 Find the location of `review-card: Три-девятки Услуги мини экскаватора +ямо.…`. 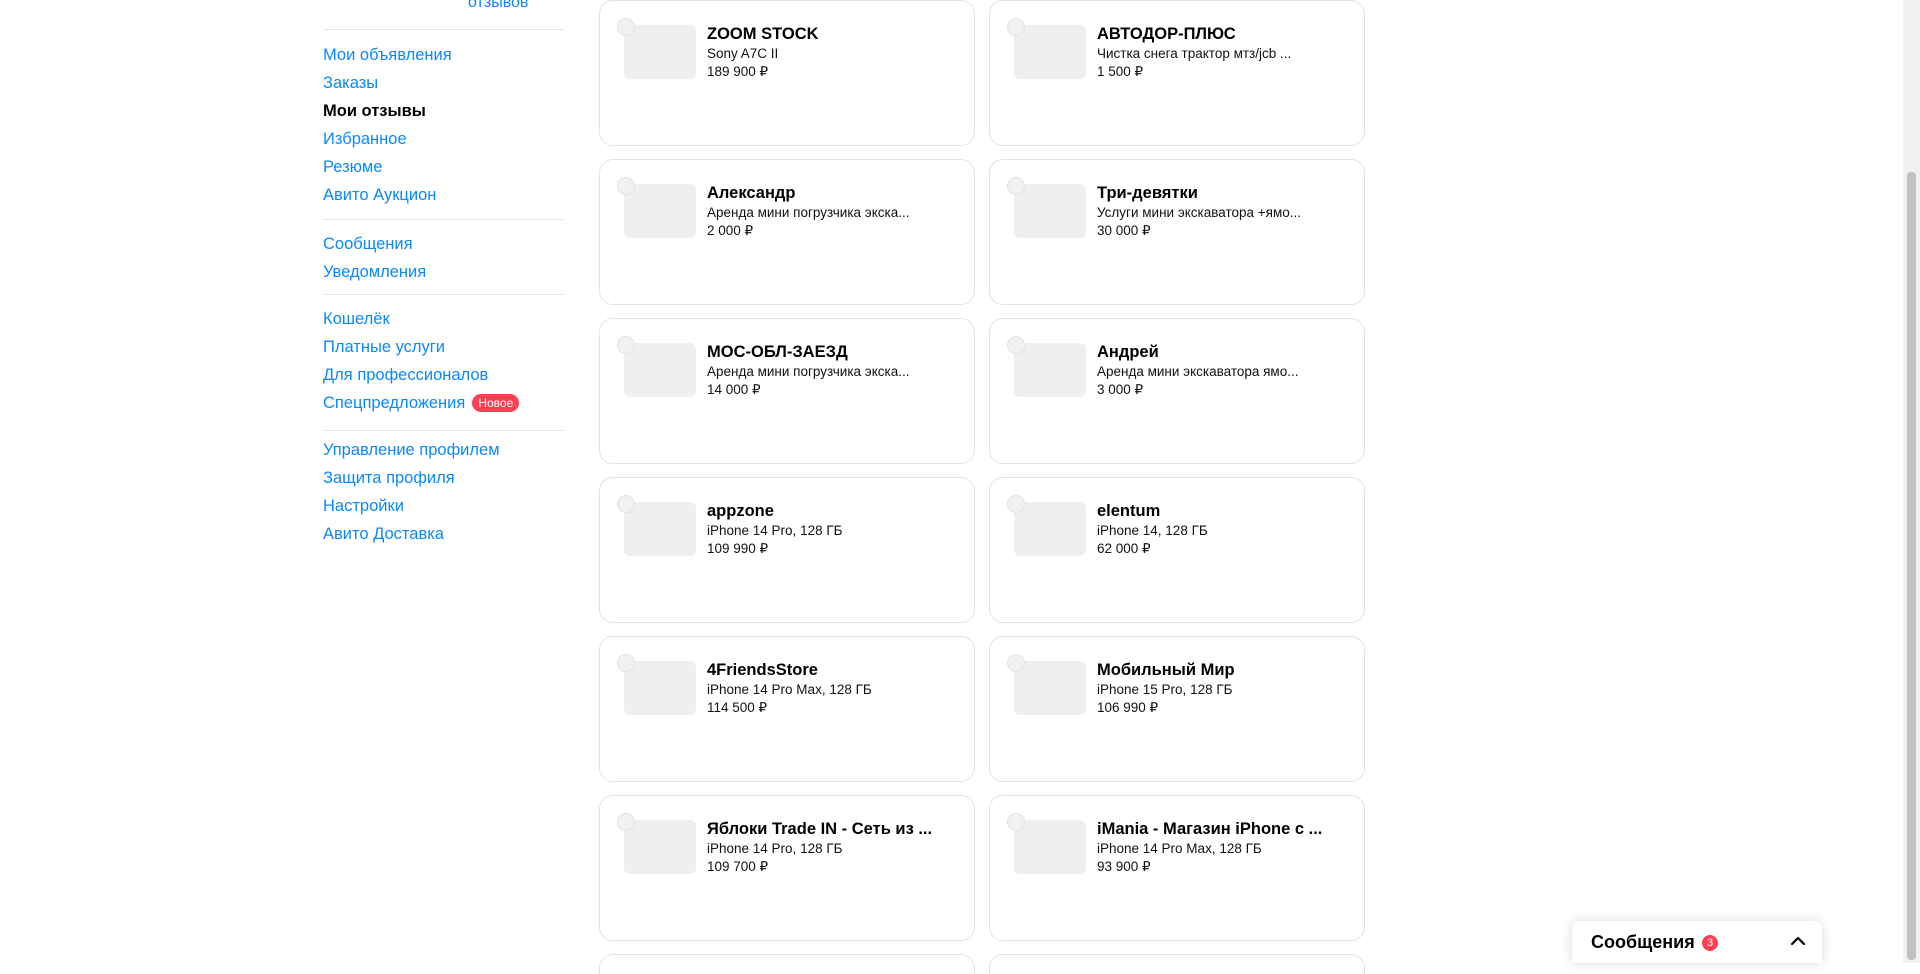

review-card: Три-девятки Услуги мини экскаватора +ямо.… is located at coordinates (1177, 232).